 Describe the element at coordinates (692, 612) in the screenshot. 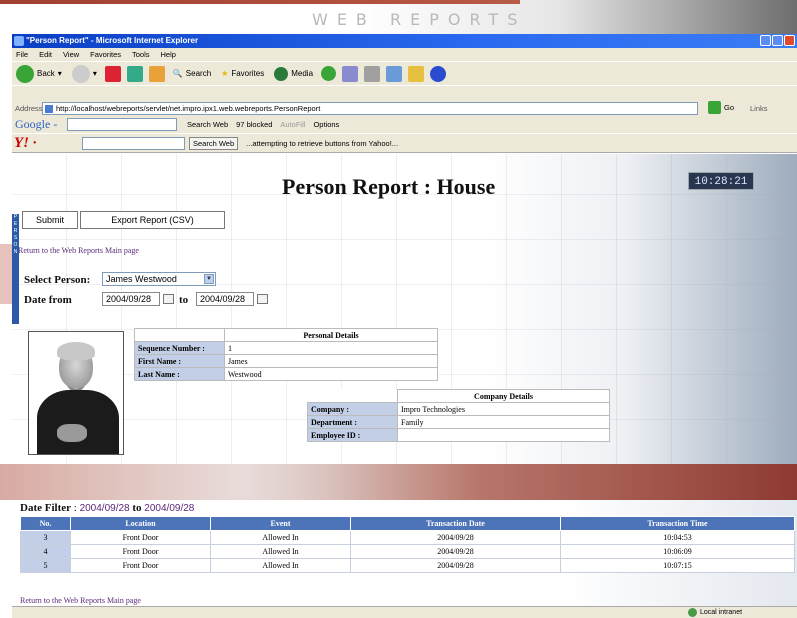

I see `intranet-icon` at that location.